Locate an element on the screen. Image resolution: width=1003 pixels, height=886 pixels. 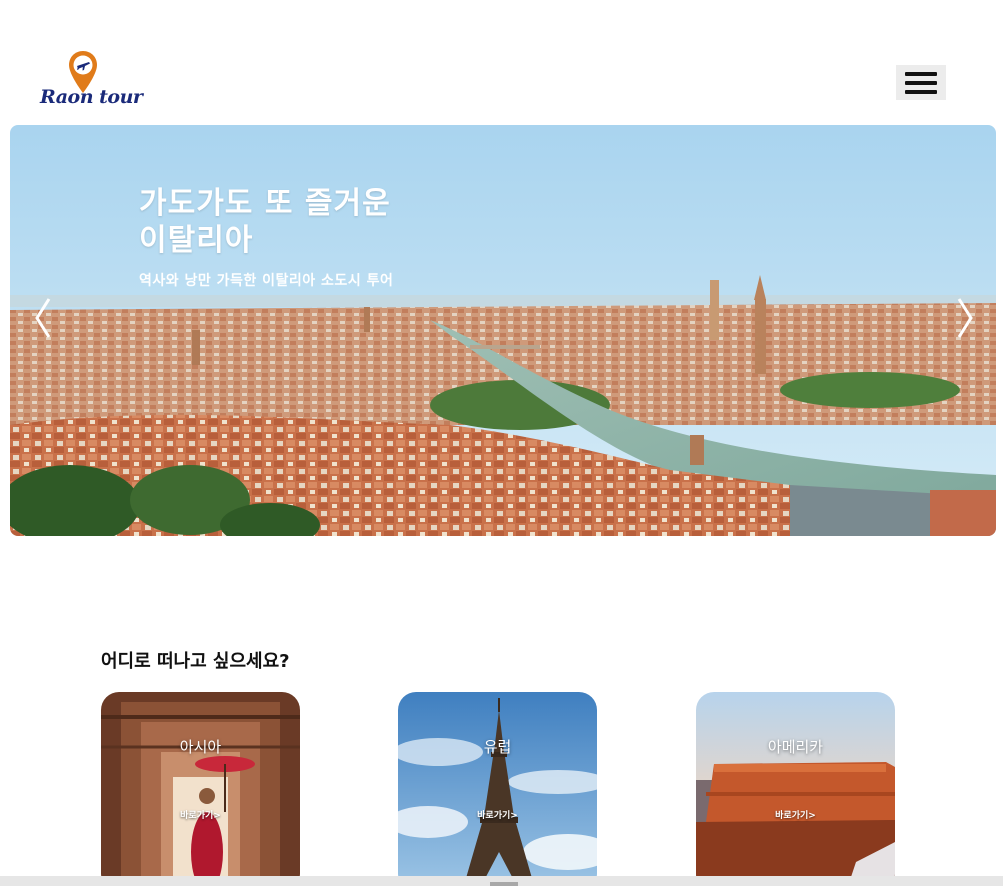
chevron-left-icon is located at coordinates (43, 318).